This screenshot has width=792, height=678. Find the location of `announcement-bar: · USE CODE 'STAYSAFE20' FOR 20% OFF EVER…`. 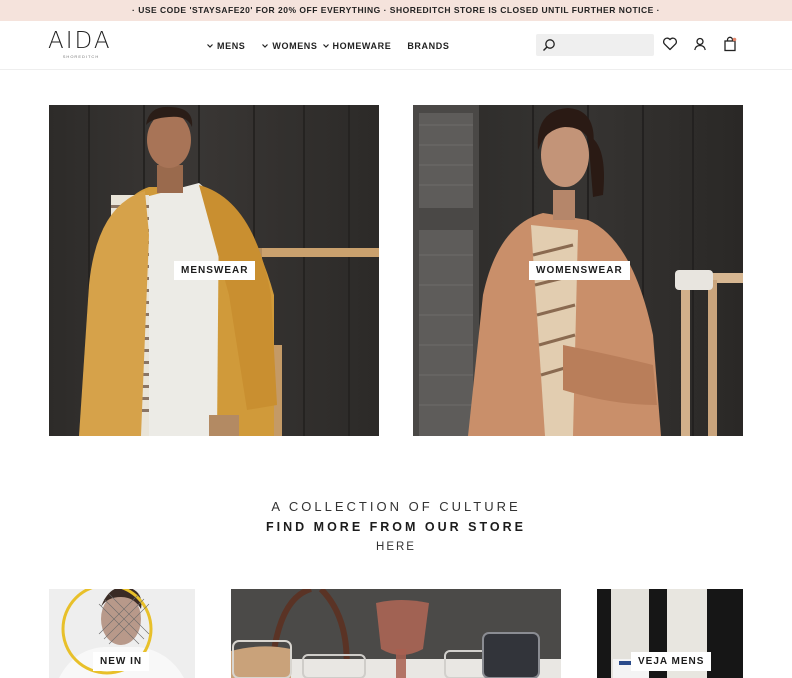

announcement-bar: · USE CODE 'STAYSAFE20' FOR 20% OFF EVER… is located at coordinates (396, 10).